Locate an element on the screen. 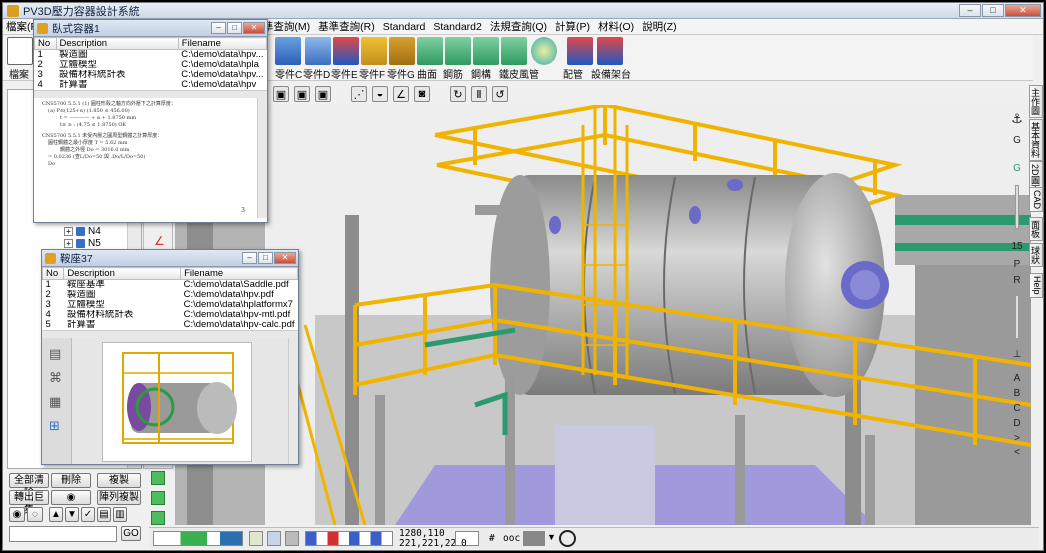 Image resolution: width=1046 pixels, height=553 pixels. maximize-button: □ is located at coordinates (993, 10).